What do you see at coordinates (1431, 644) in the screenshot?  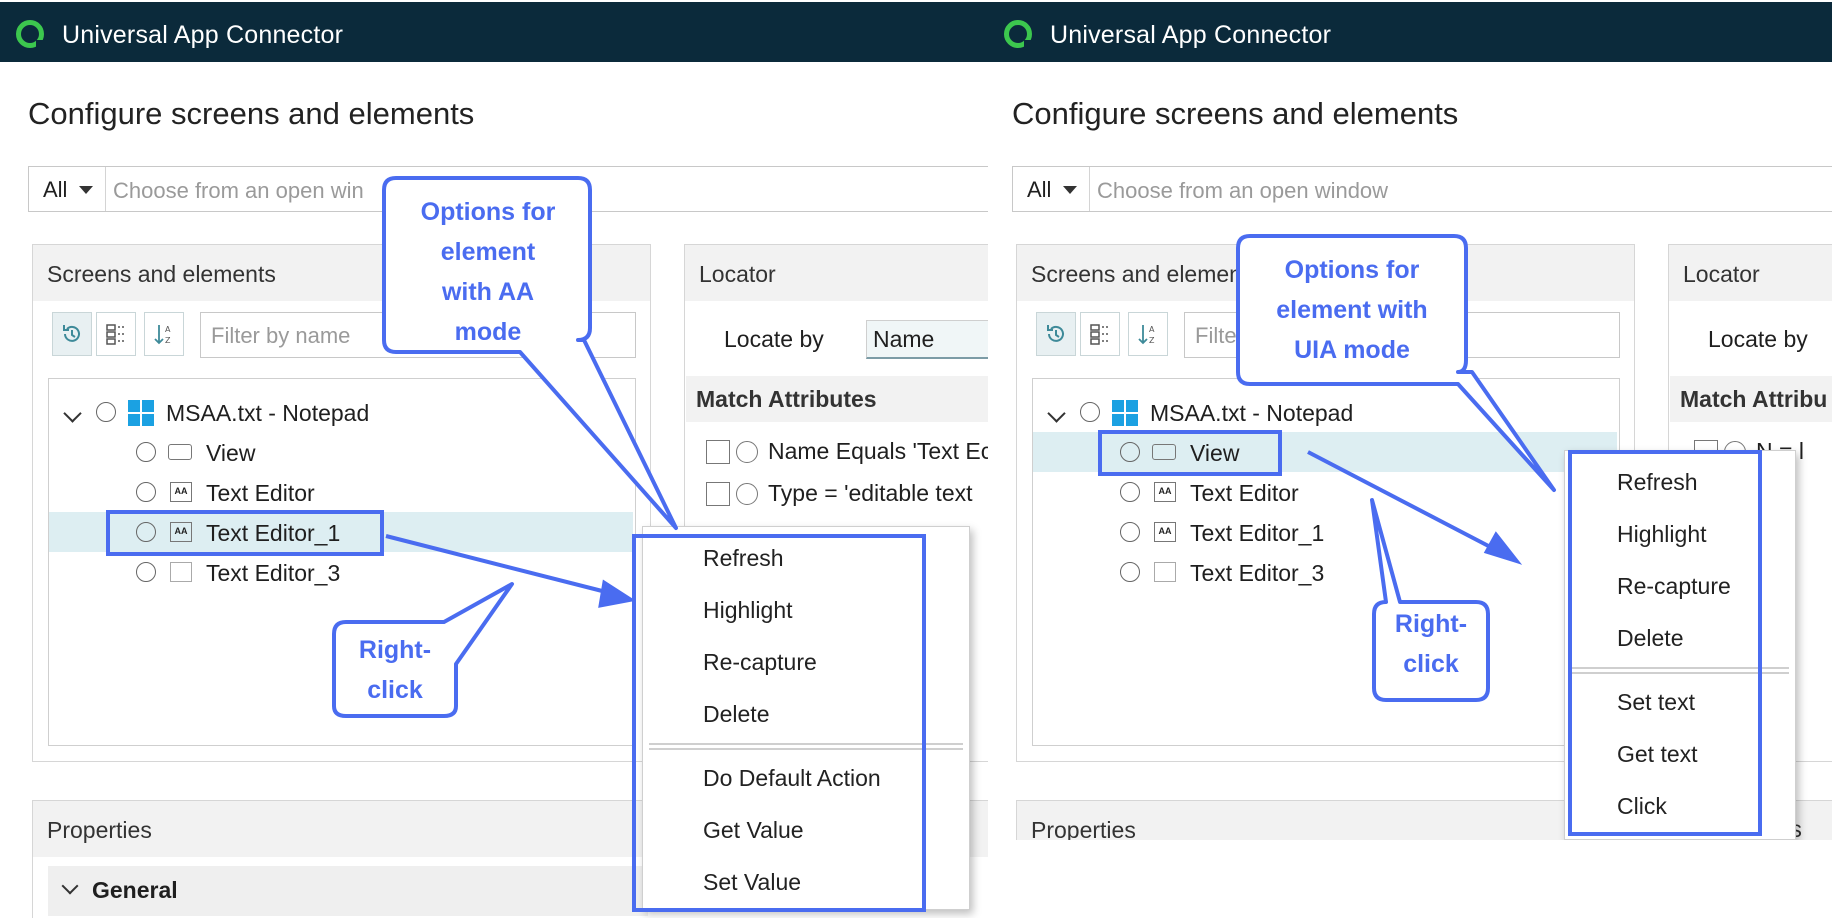 I see `right-click-text-right: Right- click` at bounding box center [1431, 644].